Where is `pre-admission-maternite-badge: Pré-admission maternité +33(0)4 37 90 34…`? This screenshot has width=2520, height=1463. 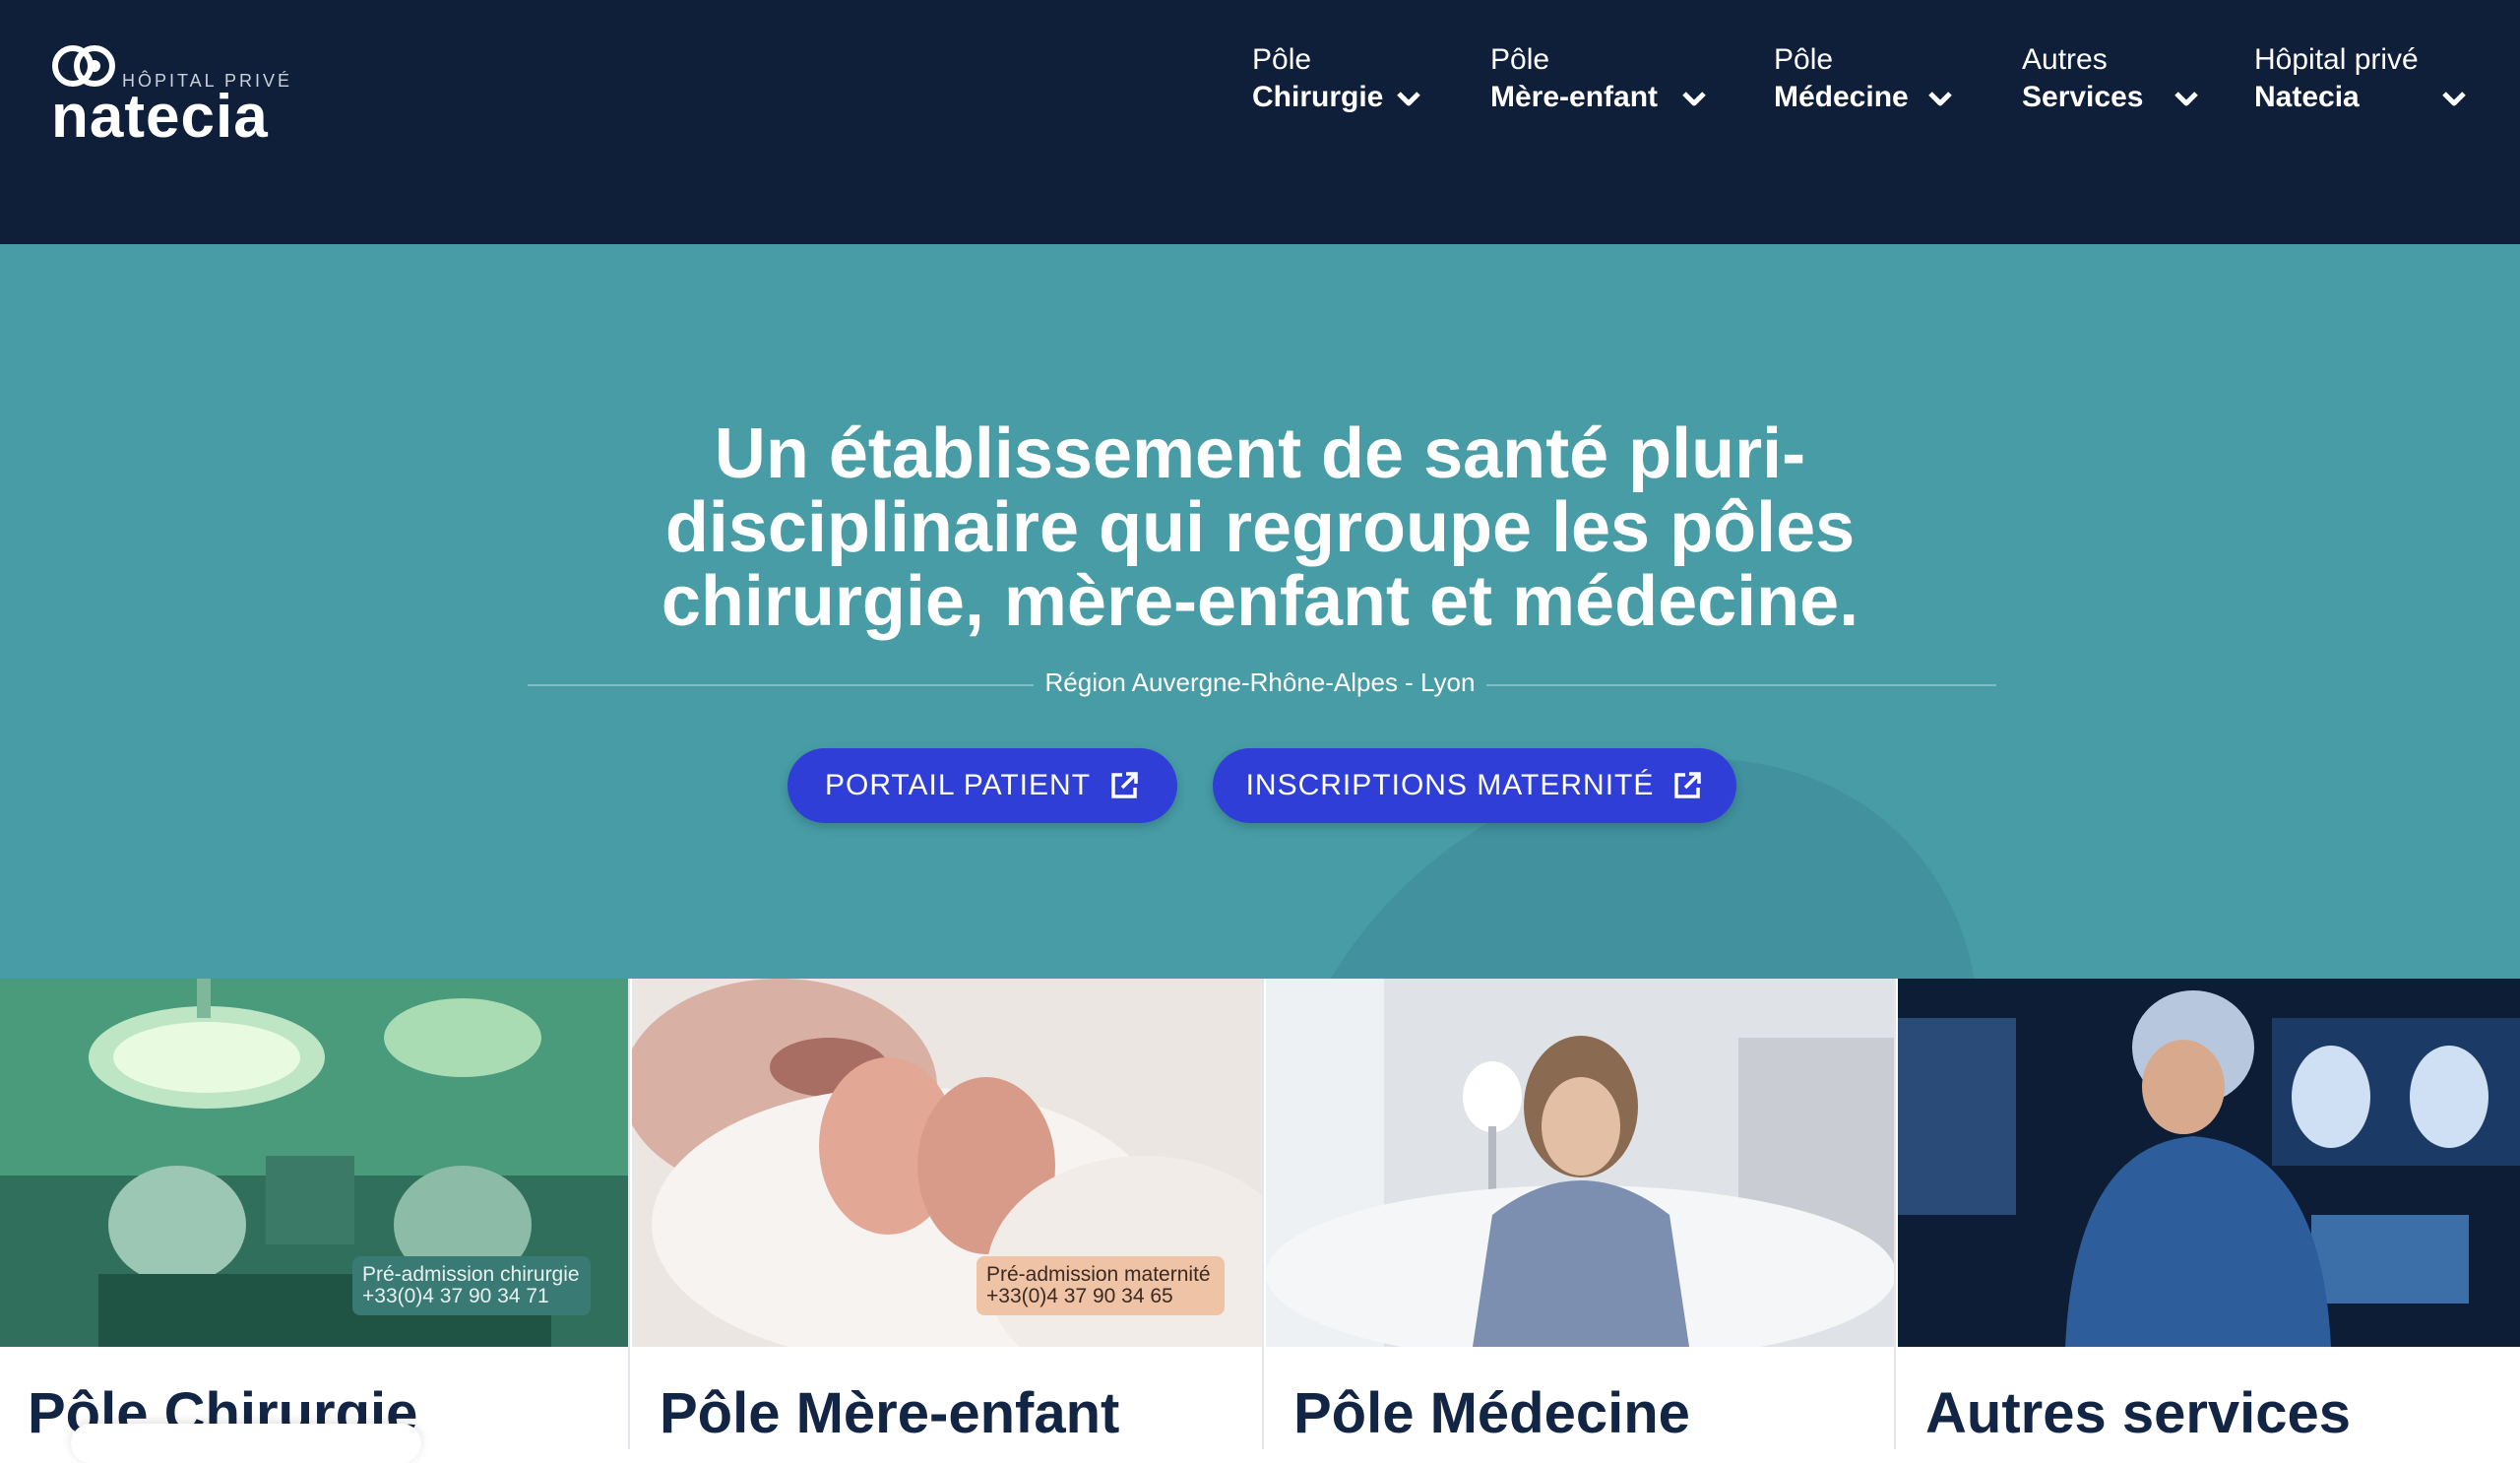
pre-admission-maternite-badge: Pré-admission maternité +33(0)4 37 90 34… is located at coordinates (1100, 1286).